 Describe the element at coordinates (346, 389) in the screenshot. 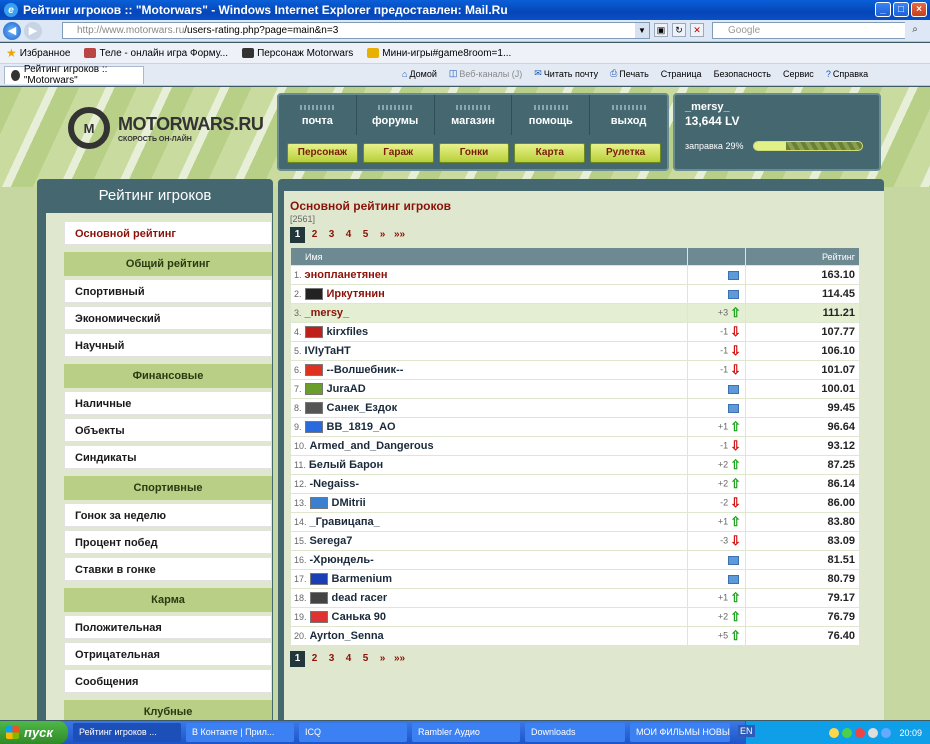

I see `player-name-link: JuraAD` at that location.